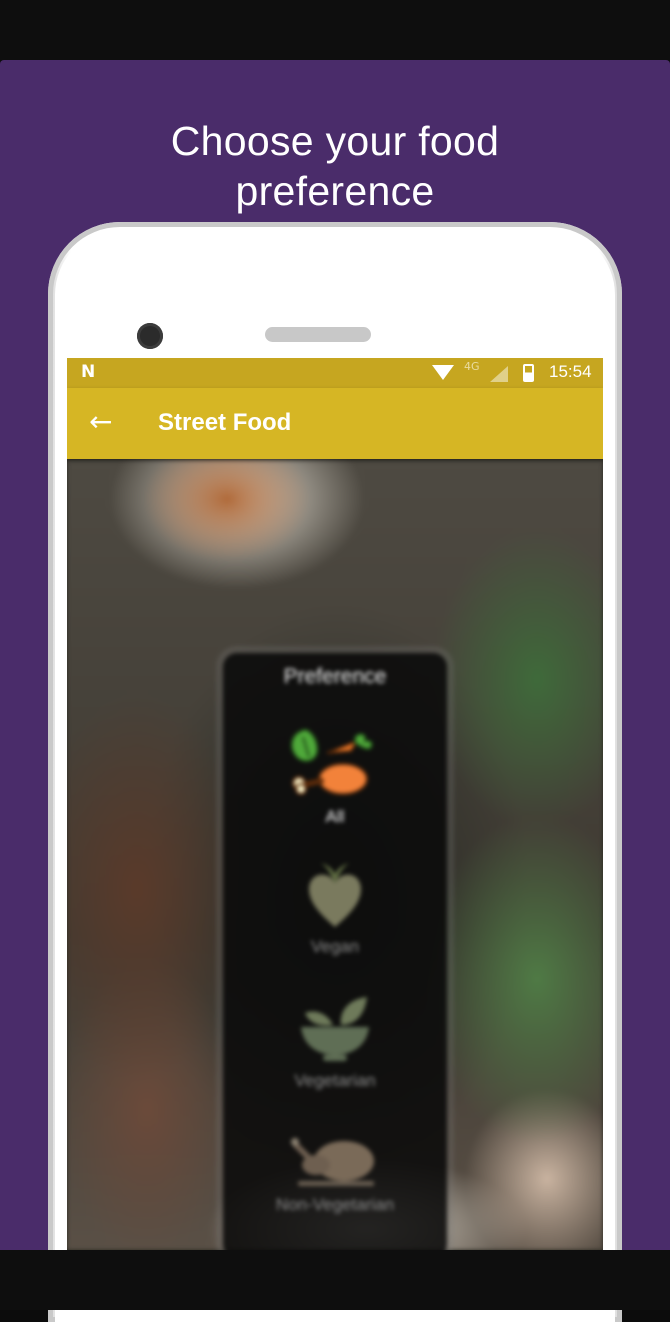 This screenshot has width=670, height=1322. Describe the element at coordinates (335, 373) in the screenshot. I see `status-bar: N 4G 15:54` at that location.